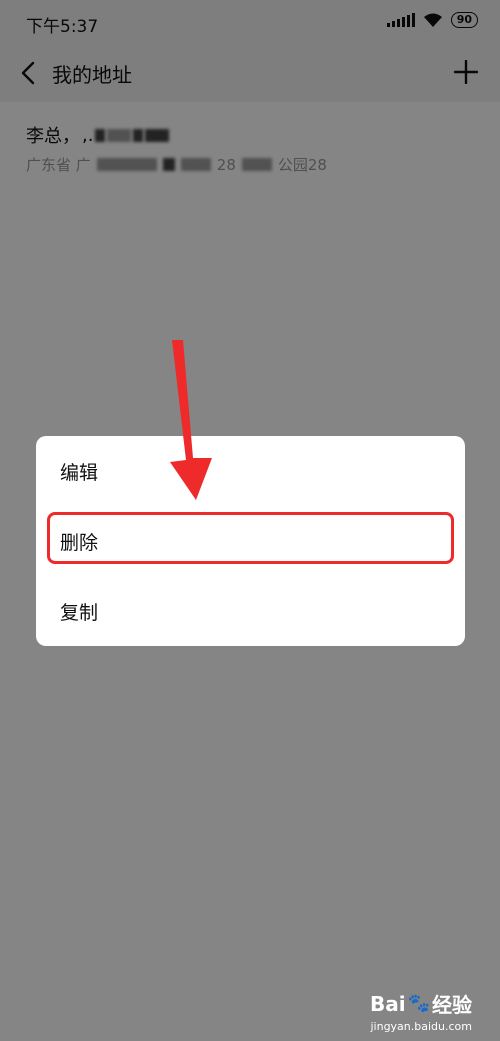  I want to click on delete-highlight-box, so click(250, 538).